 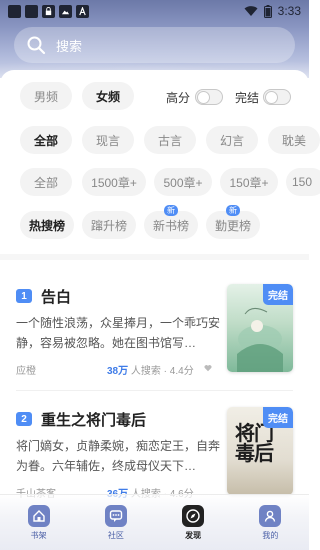 I want to click on book-cover: 将门毒后 完结, so click(x=260, y=451).